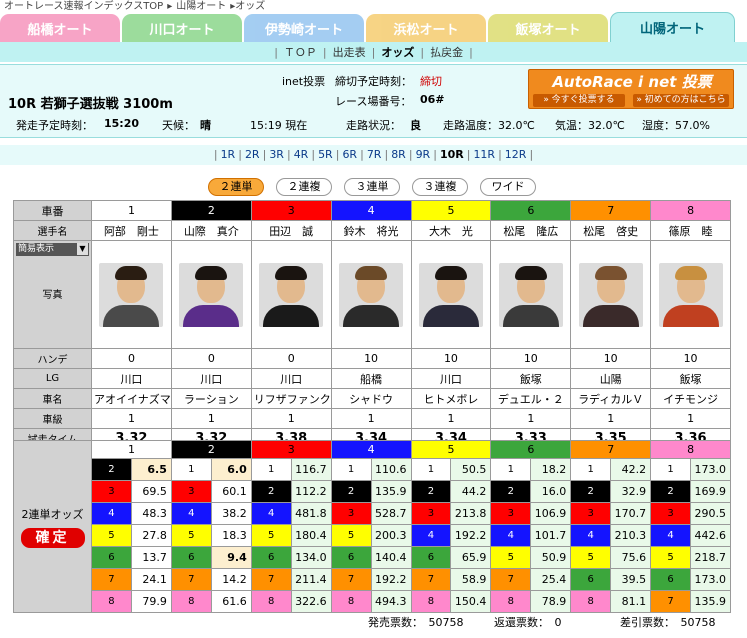 This screenshot has width=747, height=638. I want to click on odds-value: 60.1, so click(231, 491).